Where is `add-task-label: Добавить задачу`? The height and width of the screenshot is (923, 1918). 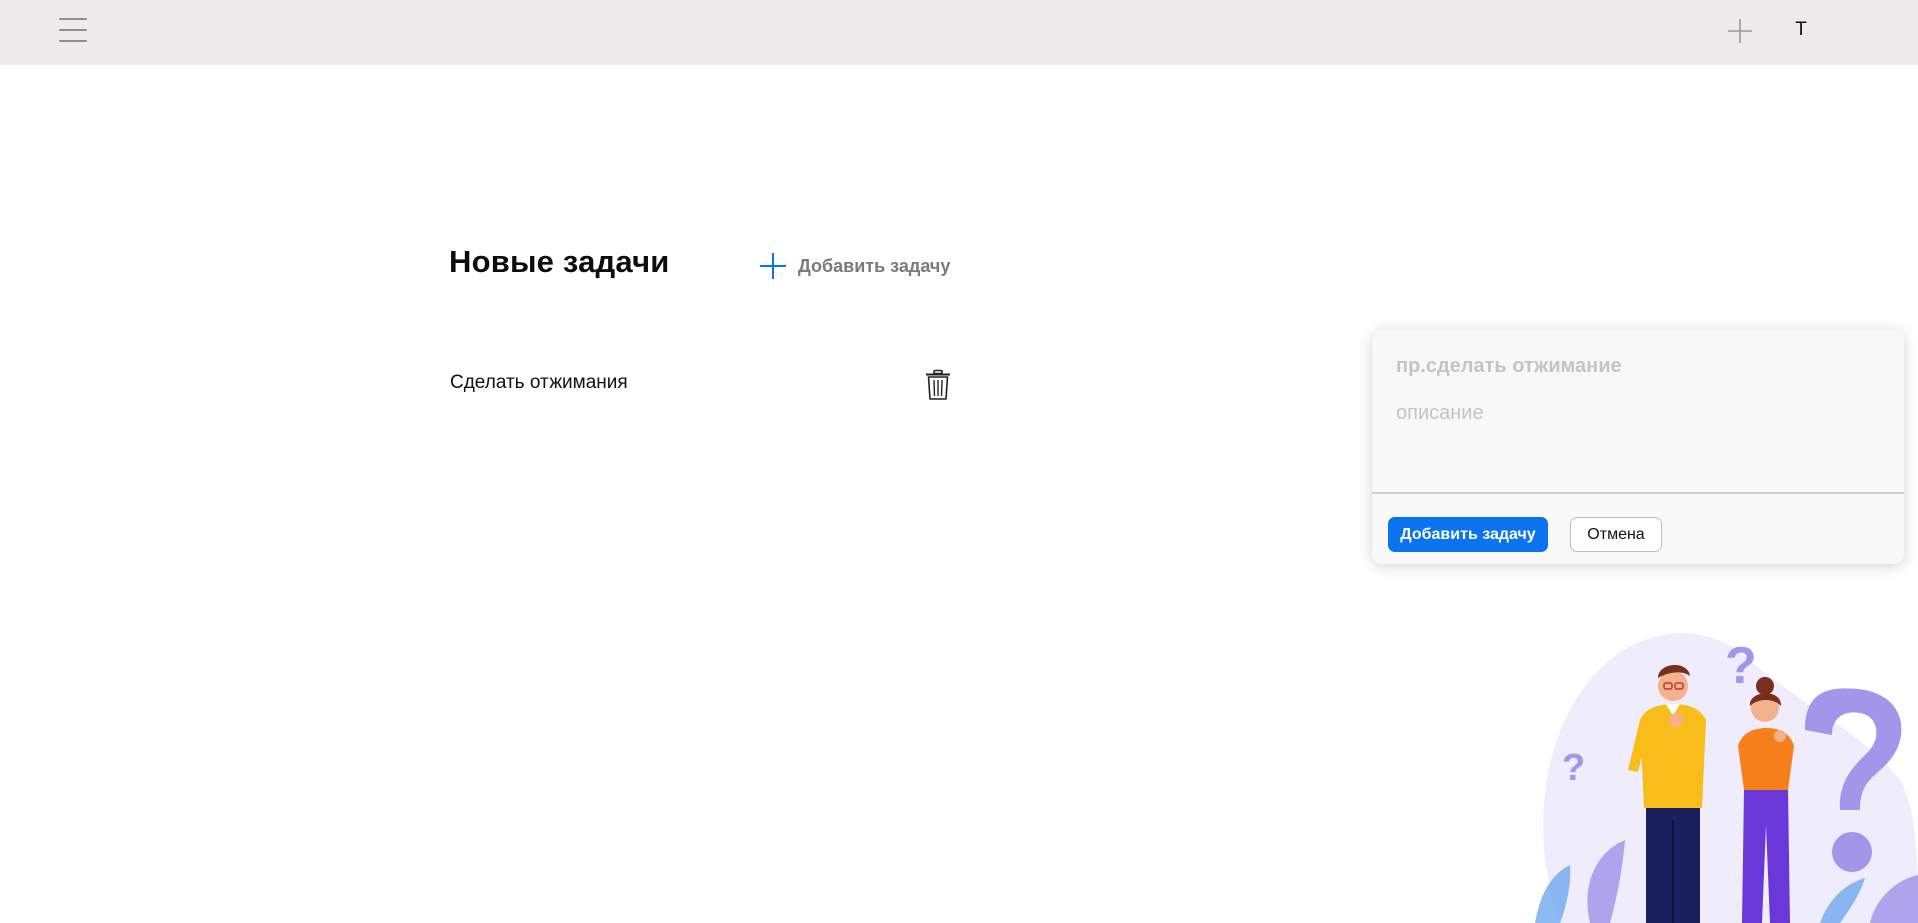 add-task-label: Добавить задачу is located at coordinates (874, 265).